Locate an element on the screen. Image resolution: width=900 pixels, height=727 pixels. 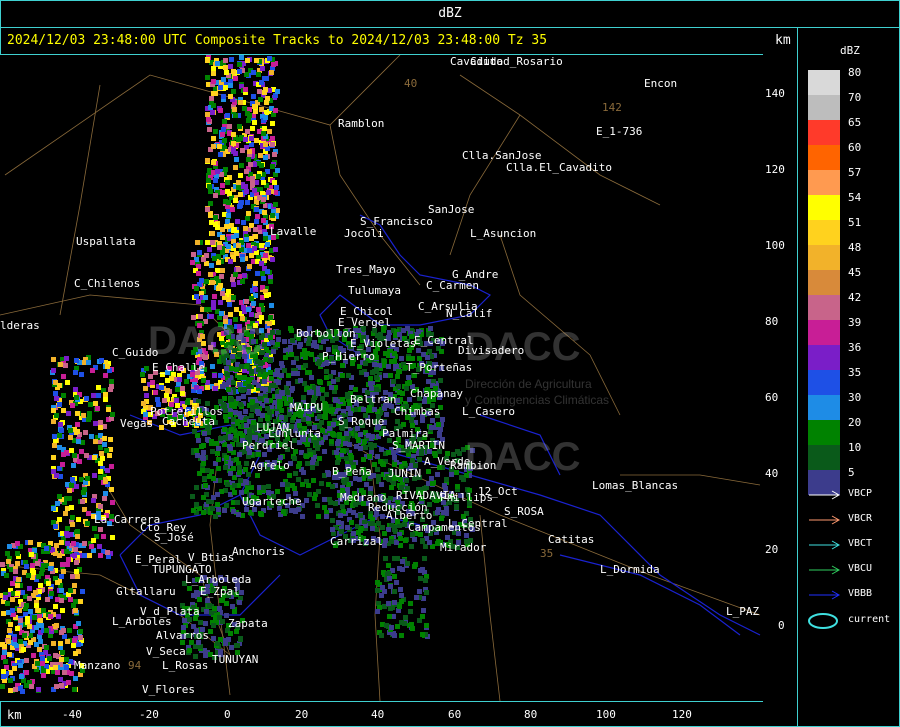
place-label: Cacheuta is located at coordinates (188, 421).